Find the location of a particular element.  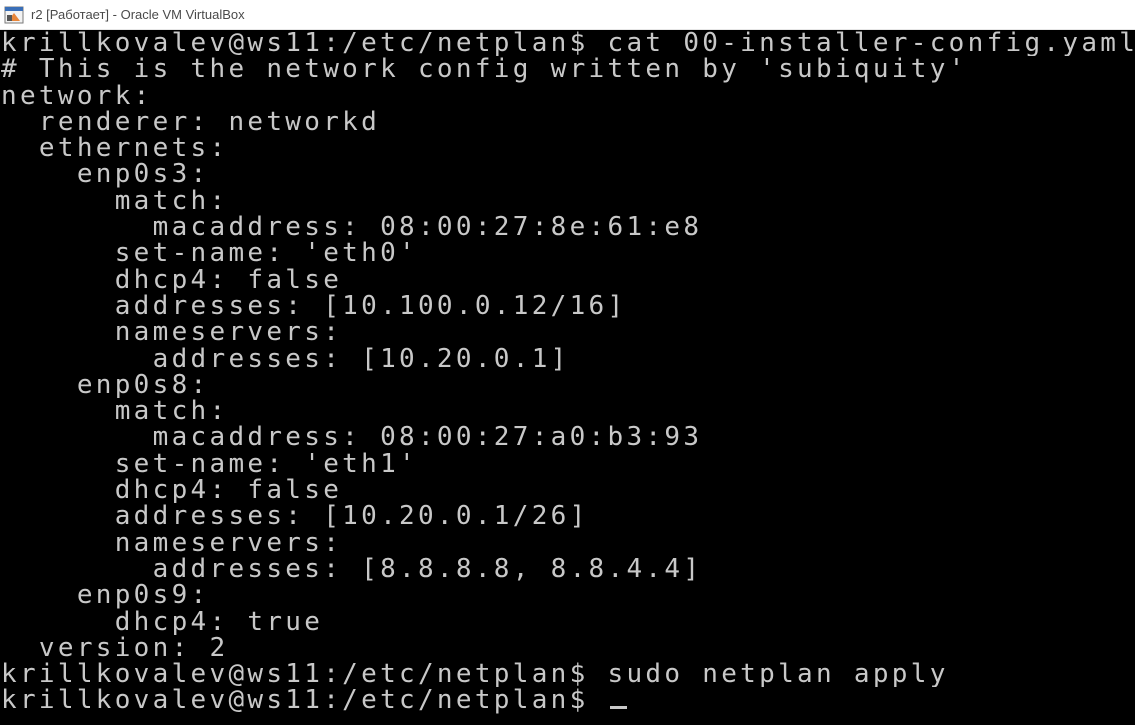

terminal-prompt-line: krillkovalev@ws11:/etc/netplan$ is located at coordinates (568, 700).